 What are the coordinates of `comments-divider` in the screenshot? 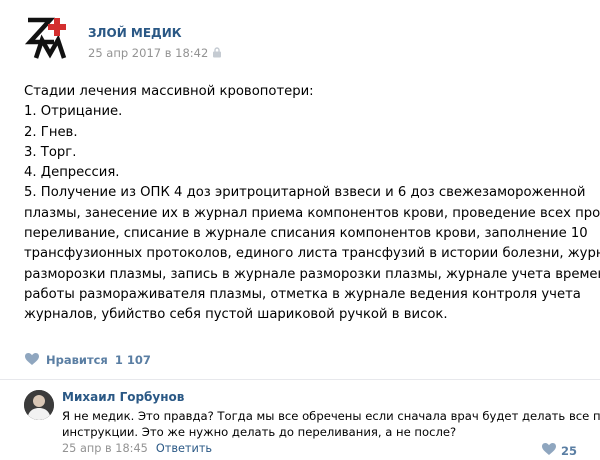 It's located at (300, 379).